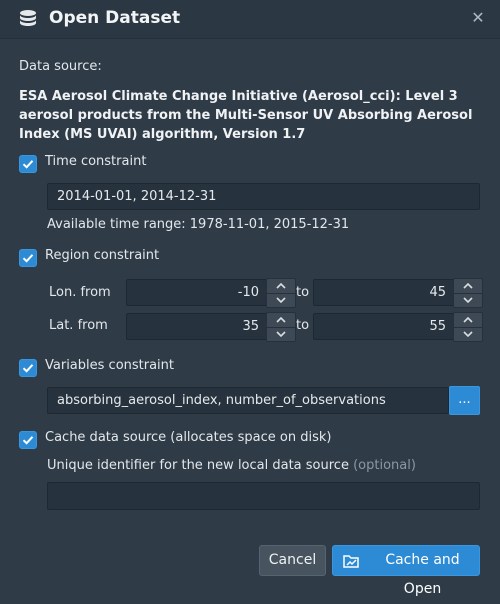 This screenshot has width=500, height=604. I want to click on cancel-button: Cancel, so click(292, 560).